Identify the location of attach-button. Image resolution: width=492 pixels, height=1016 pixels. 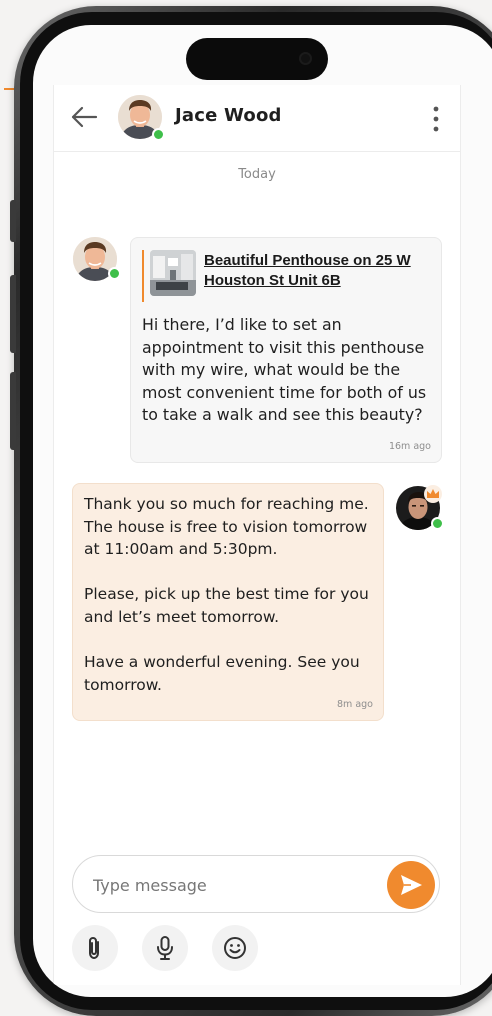
(95, 948).